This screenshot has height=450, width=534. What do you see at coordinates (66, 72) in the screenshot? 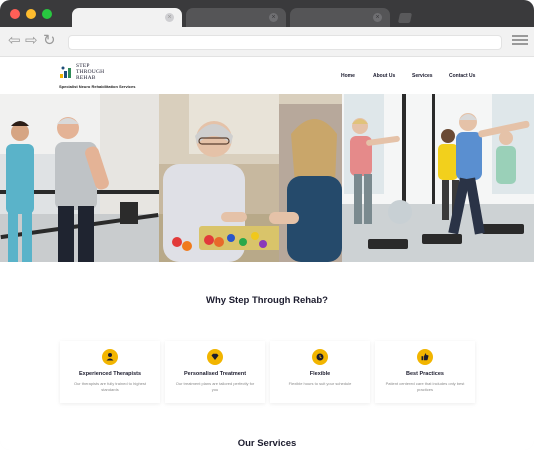
I see `logo-mark-icon` at bounding box center [66, 72].